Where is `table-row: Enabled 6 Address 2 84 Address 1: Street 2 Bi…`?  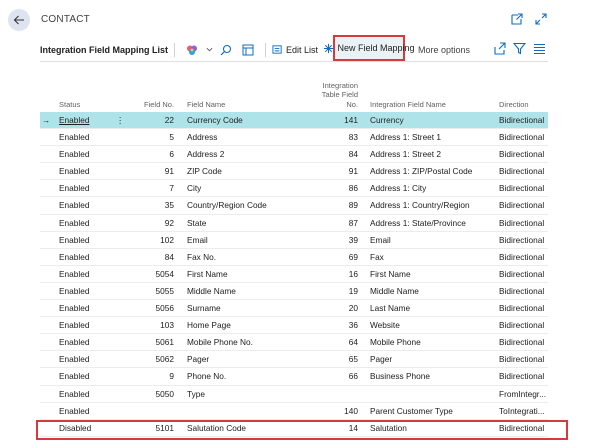 table-row: Enabled 6 Address 2 84 Address 1: Street 2 Bi… is located at coordinates (294, 155).